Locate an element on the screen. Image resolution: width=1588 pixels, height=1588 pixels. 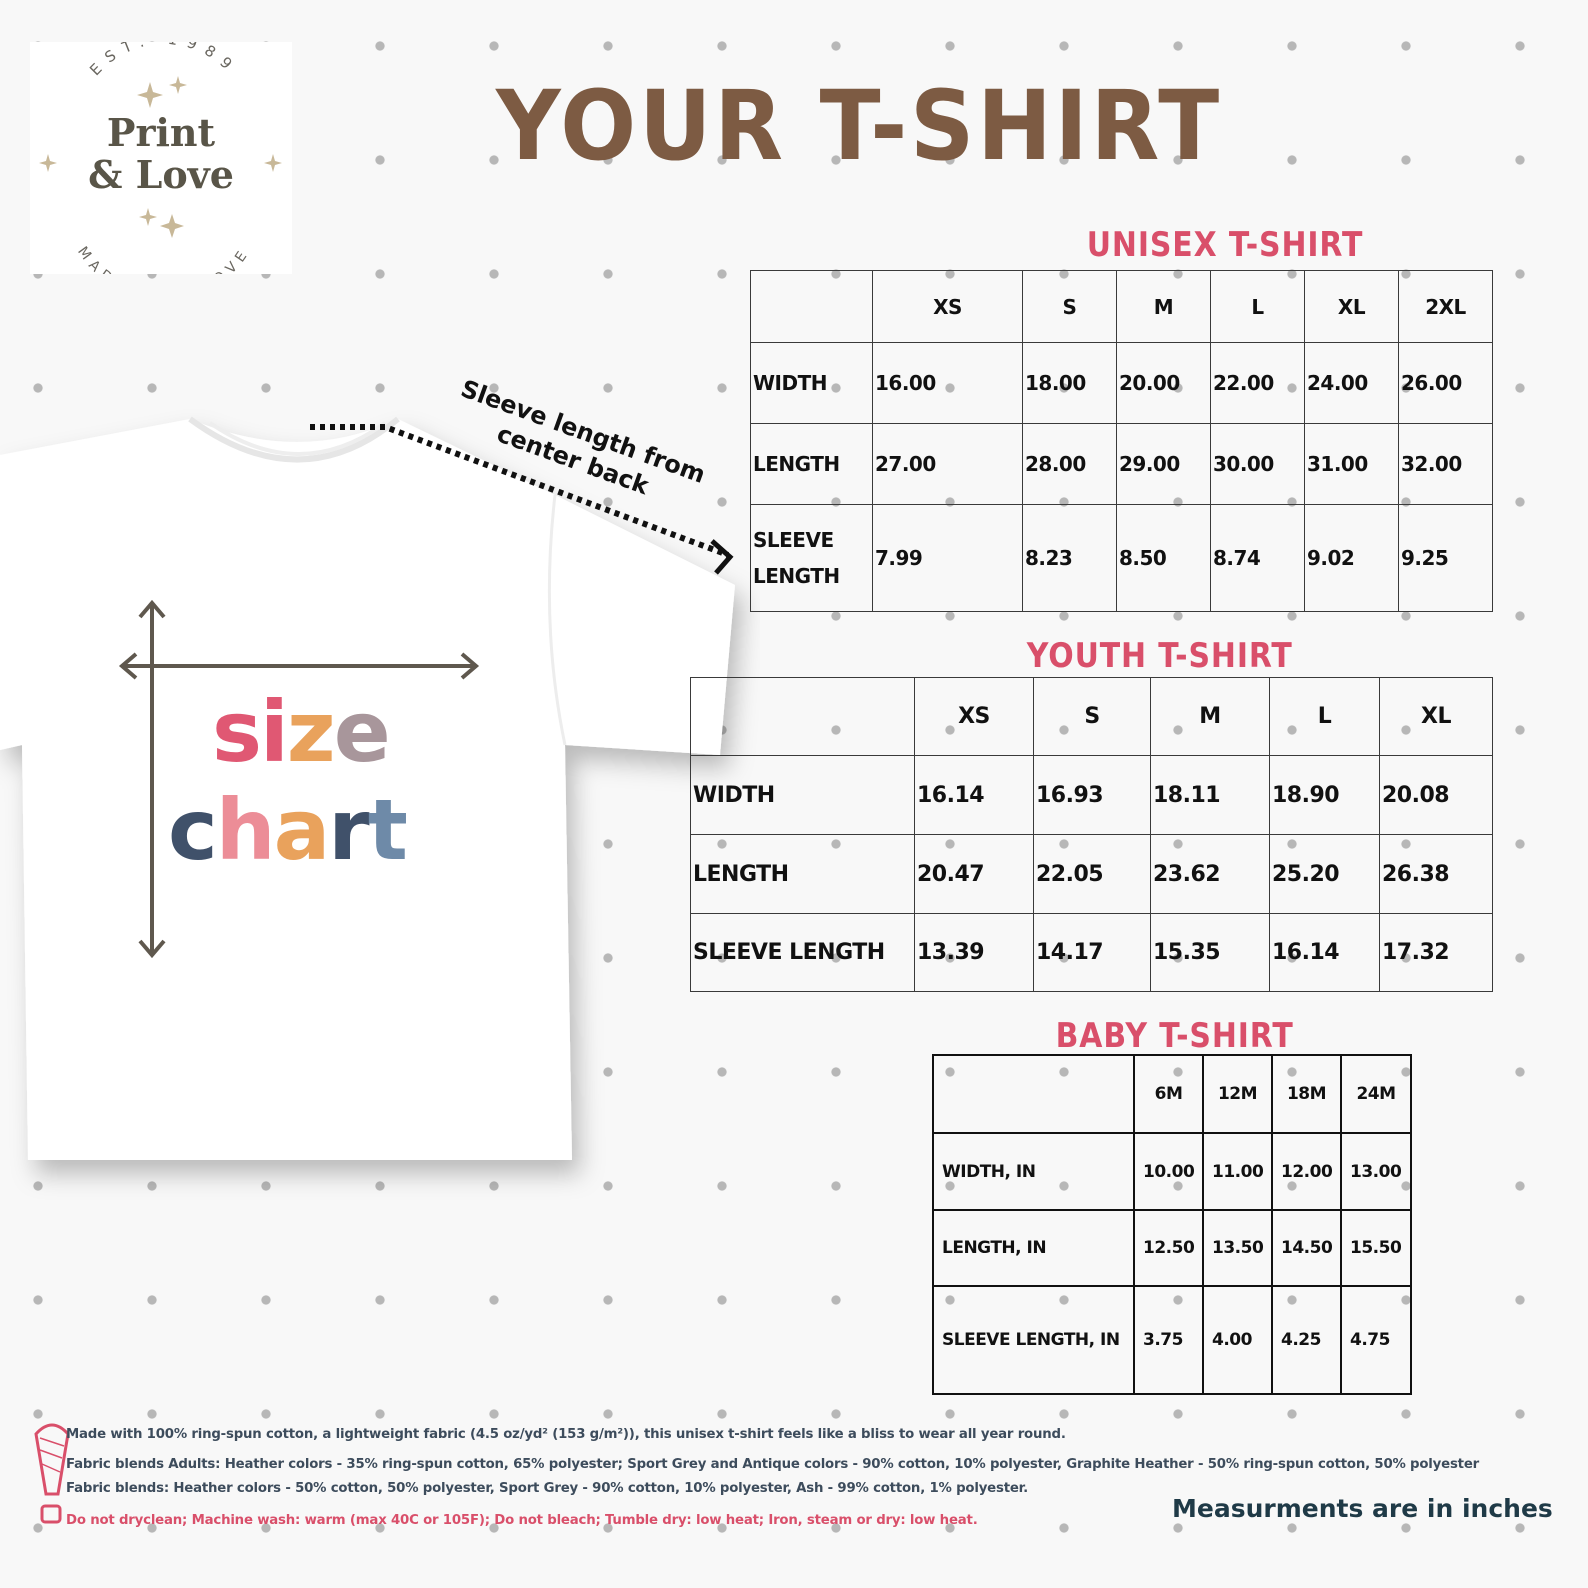
youth-title: YOUTH T-SHIRT is located at coordinates (1159, 656).